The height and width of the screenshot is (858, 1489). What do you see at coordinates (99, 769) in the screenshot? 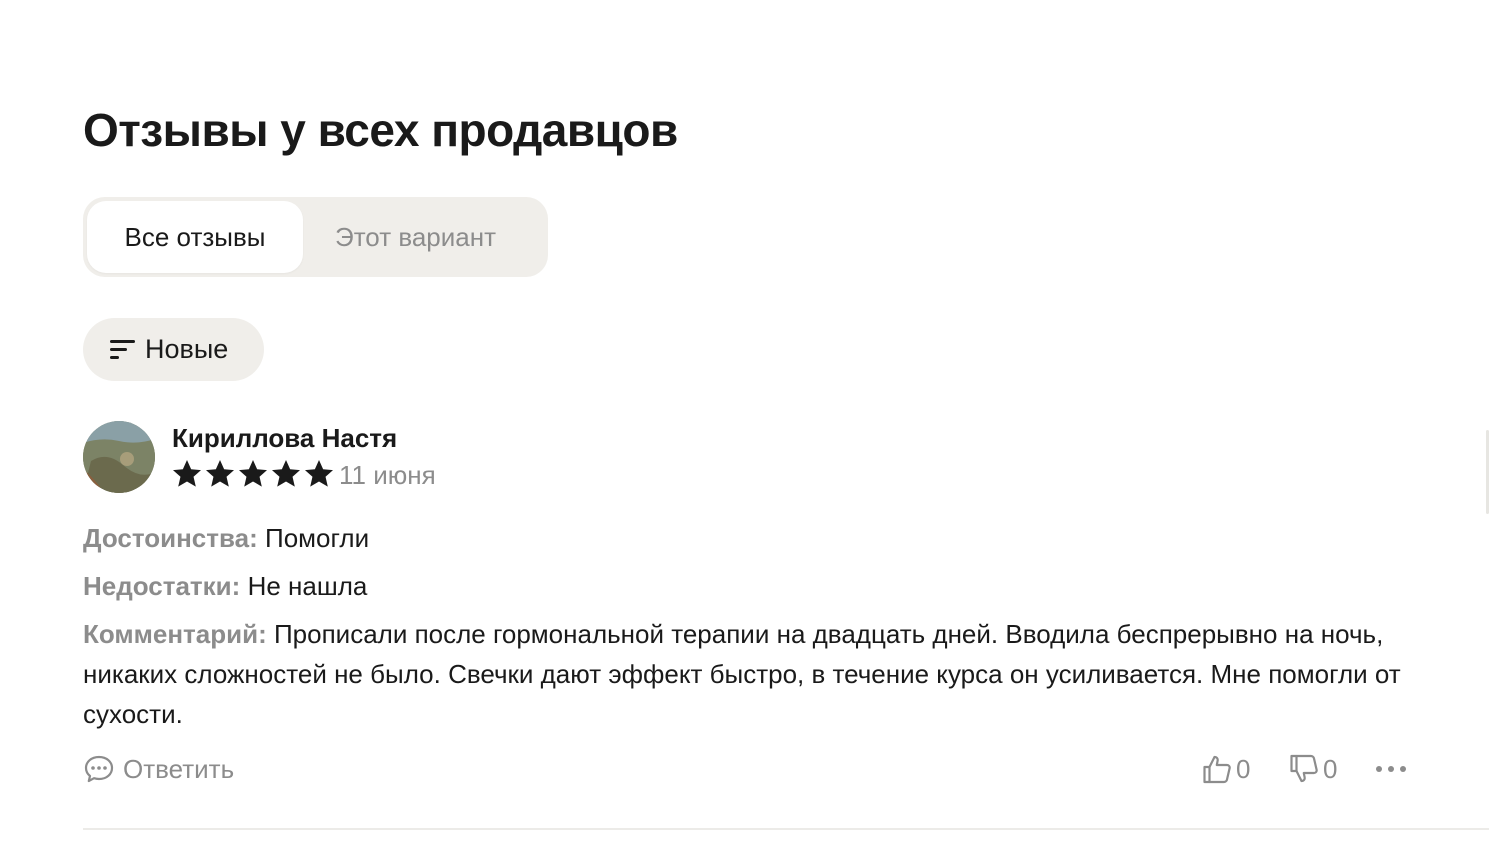
I see `comment-icon` at bounding box center [99, 769].